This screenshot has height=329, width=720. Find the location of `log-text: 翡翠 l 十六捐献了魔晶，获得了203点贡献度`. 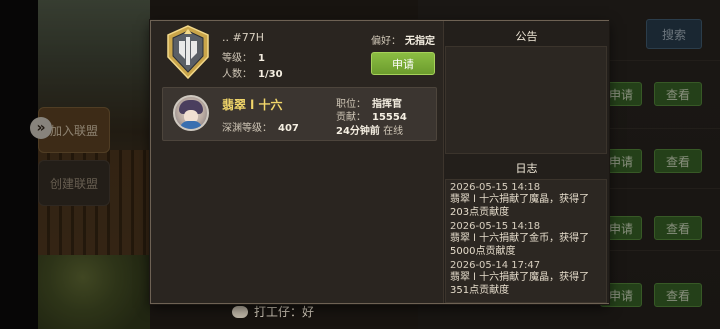

log-text: 翡翠 l 十六捐献了魔晶，获得了203点贡献度 is located at coordinates (520, 206).